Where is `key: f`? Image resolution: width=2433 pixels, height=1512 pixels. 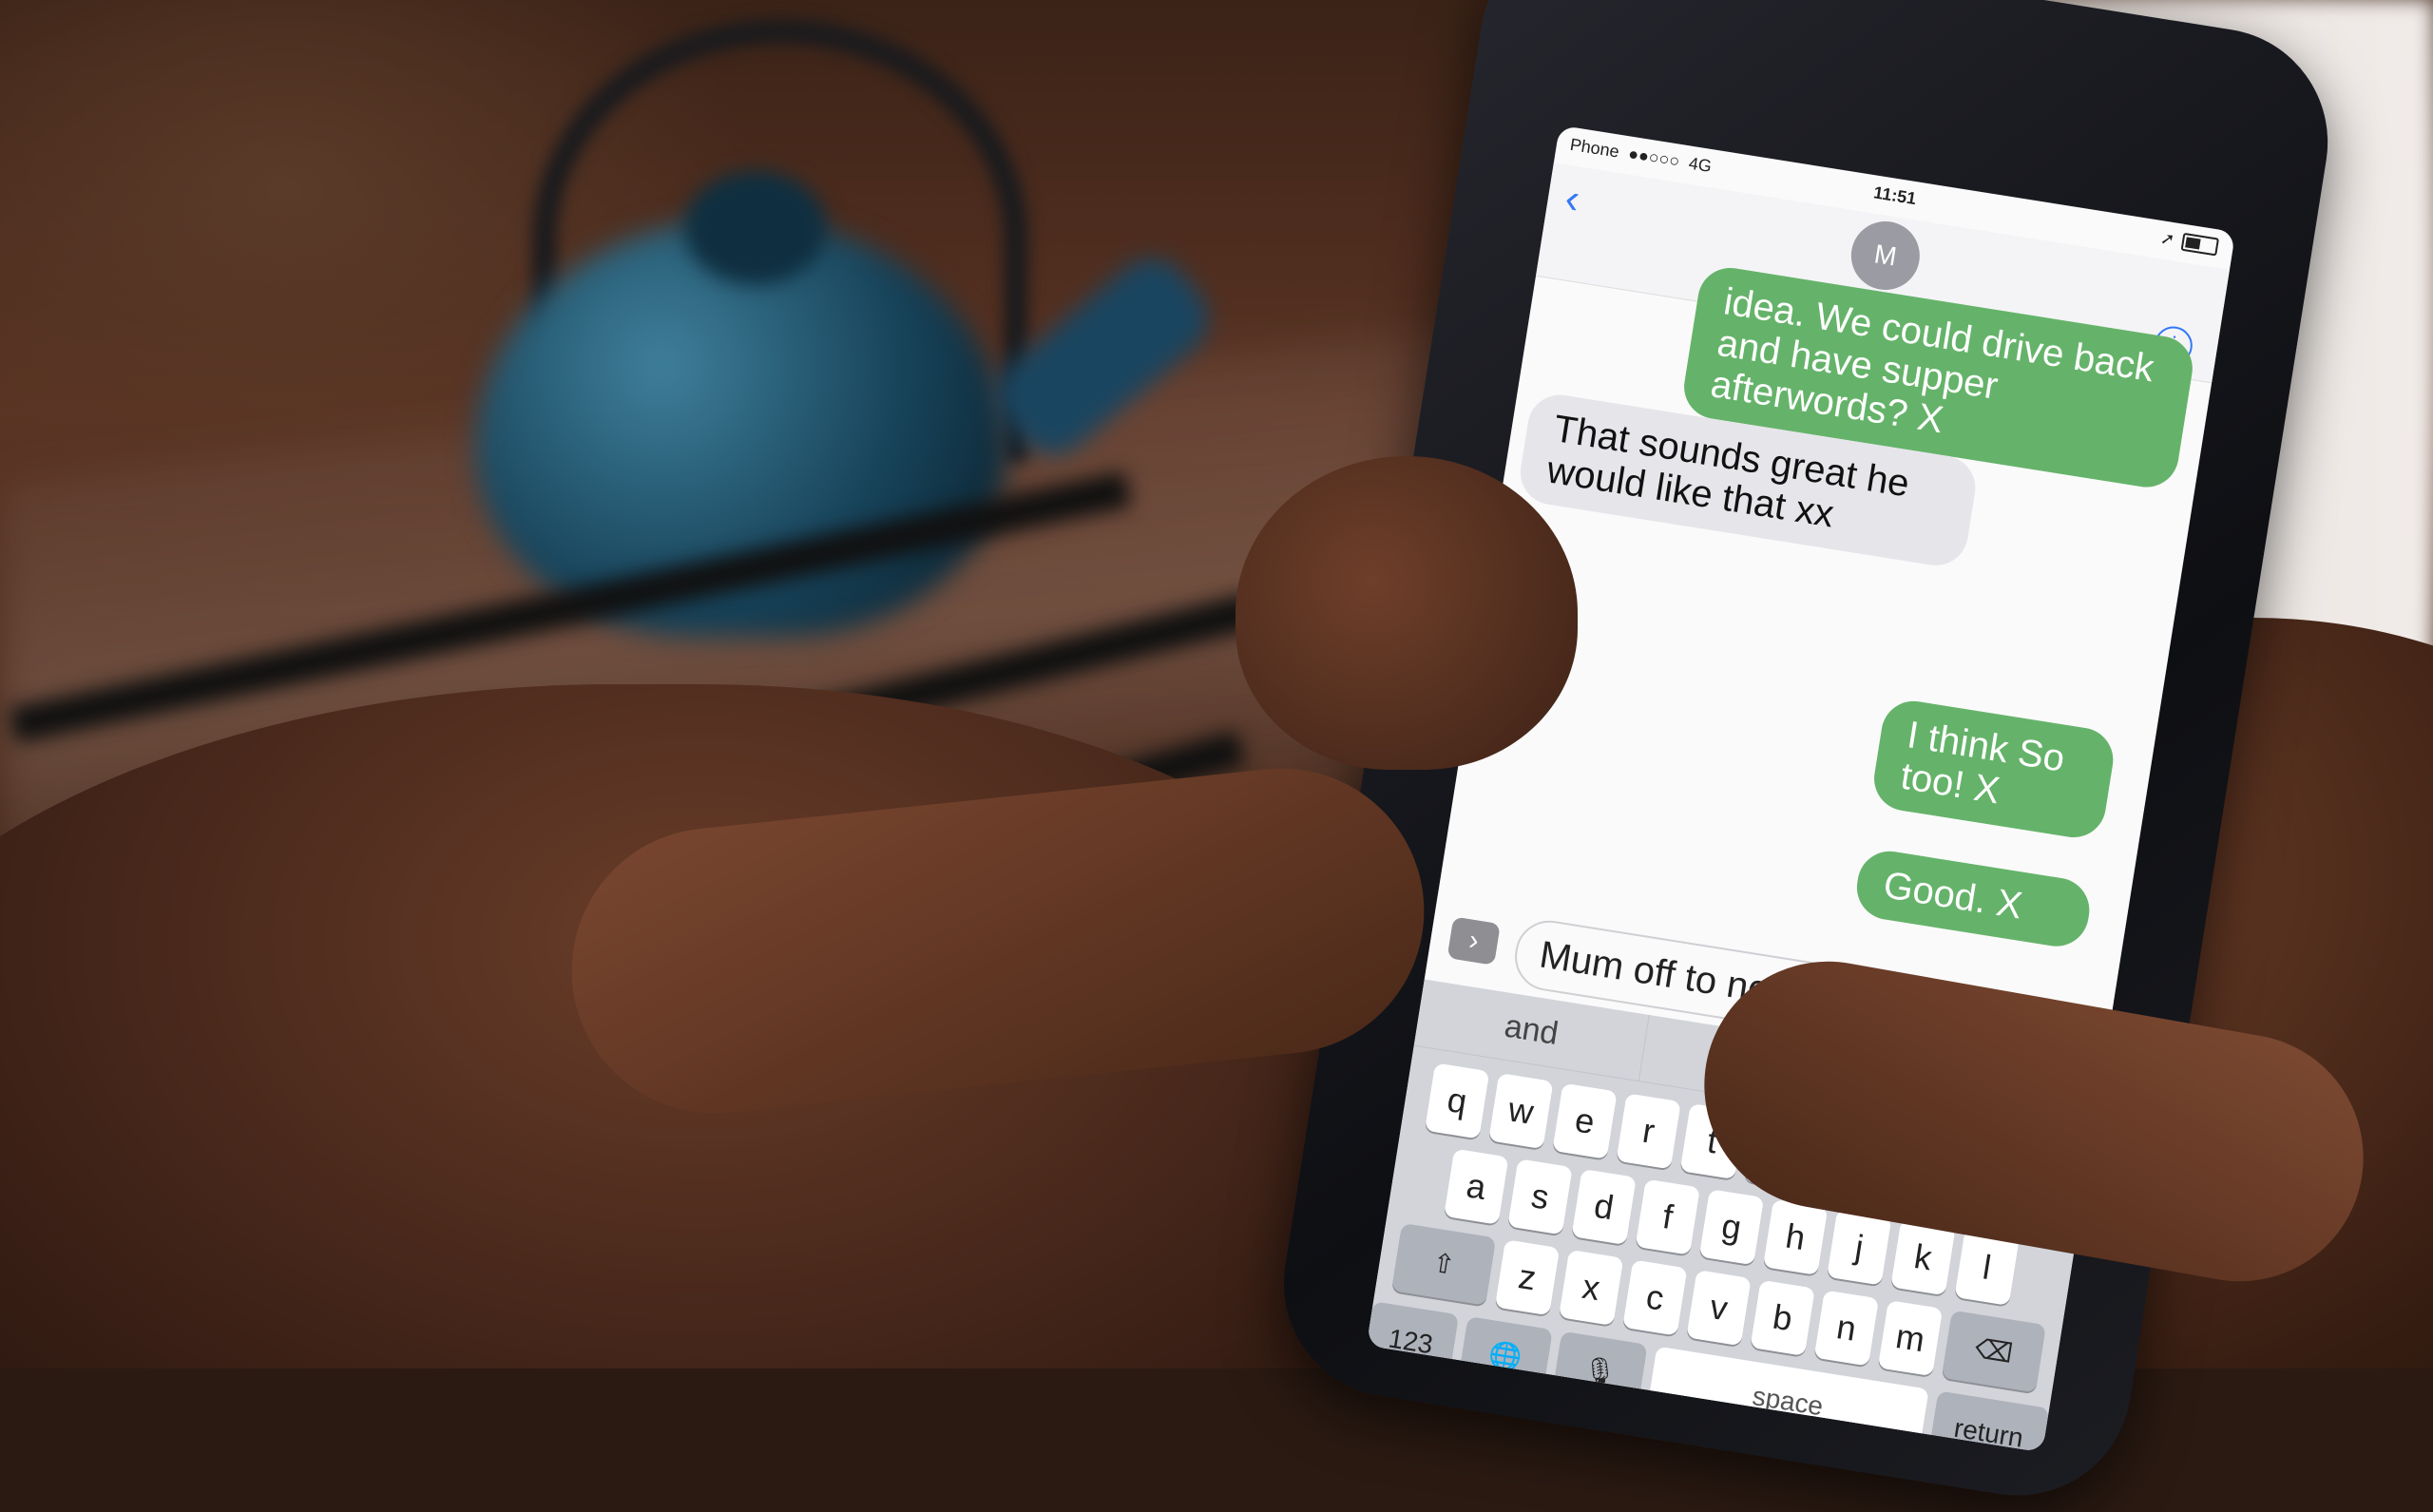
key: f is located at coordinates (1668, 1216).